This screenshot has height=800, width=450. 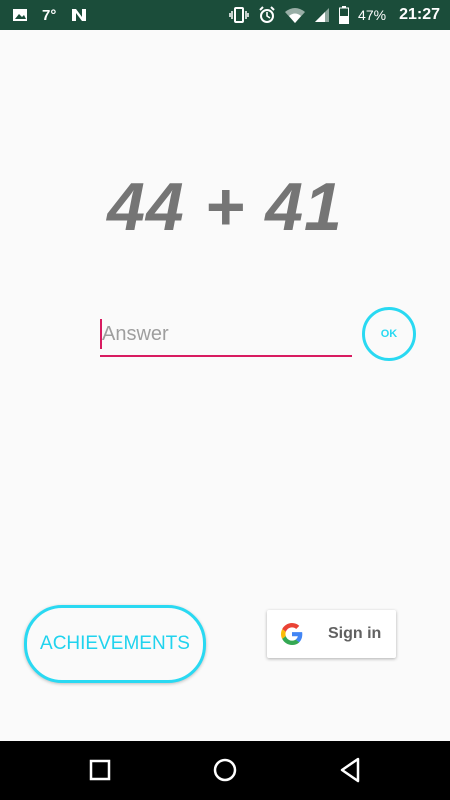 I want to click on n-app-icon, so click(x=79, y=15).